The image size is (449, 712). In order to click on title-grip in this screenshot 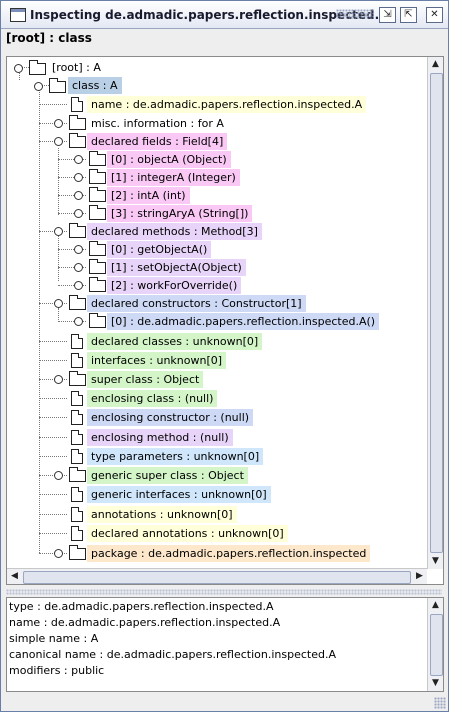, I will do `click(355, 14)`.